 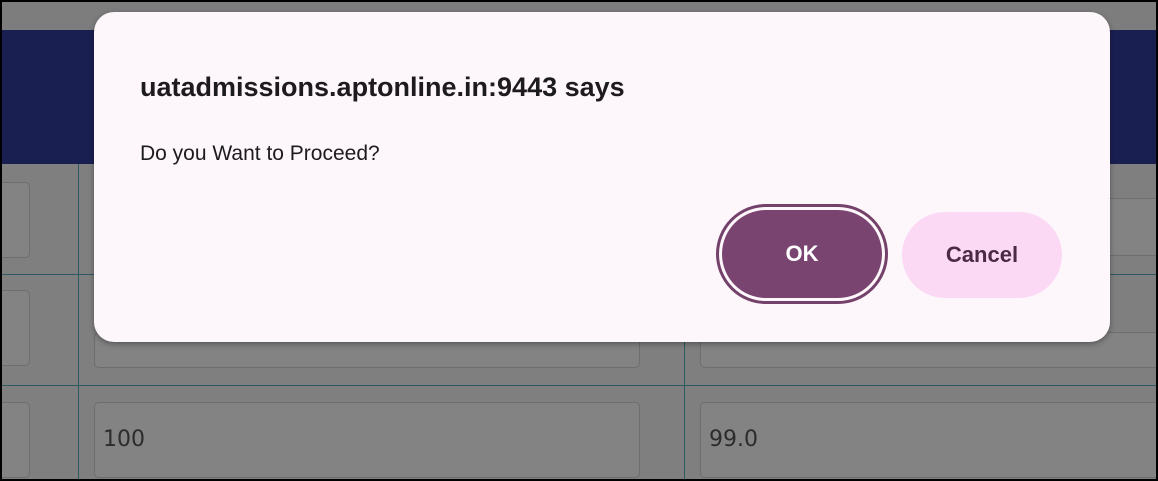 I want to click on ok-button-label: OK, so click(x=802, y=254).